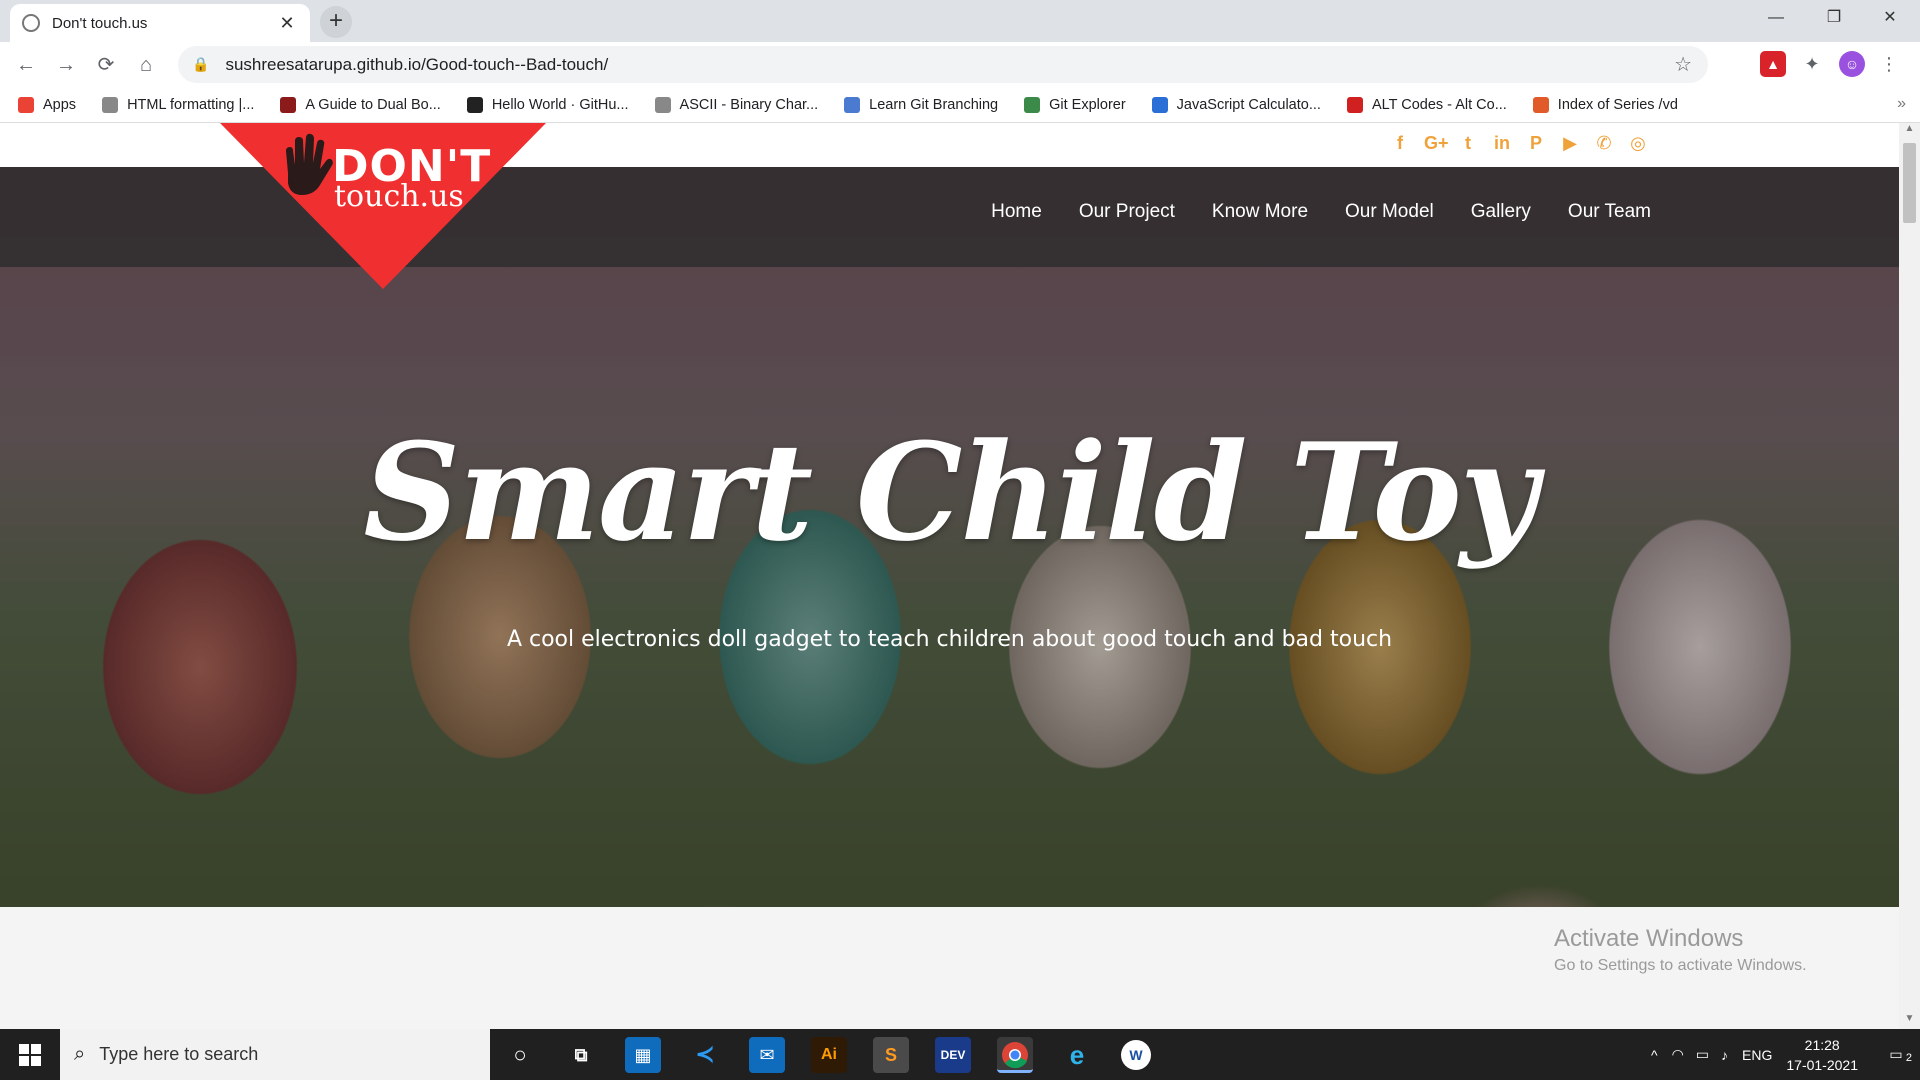 This screenshot has width=1920, height=1080. What do you see at coordinates (1909, 1021) in the screenshot?
I see `scroll-down-icon: ▼` at bounding box center [1909, 1021].